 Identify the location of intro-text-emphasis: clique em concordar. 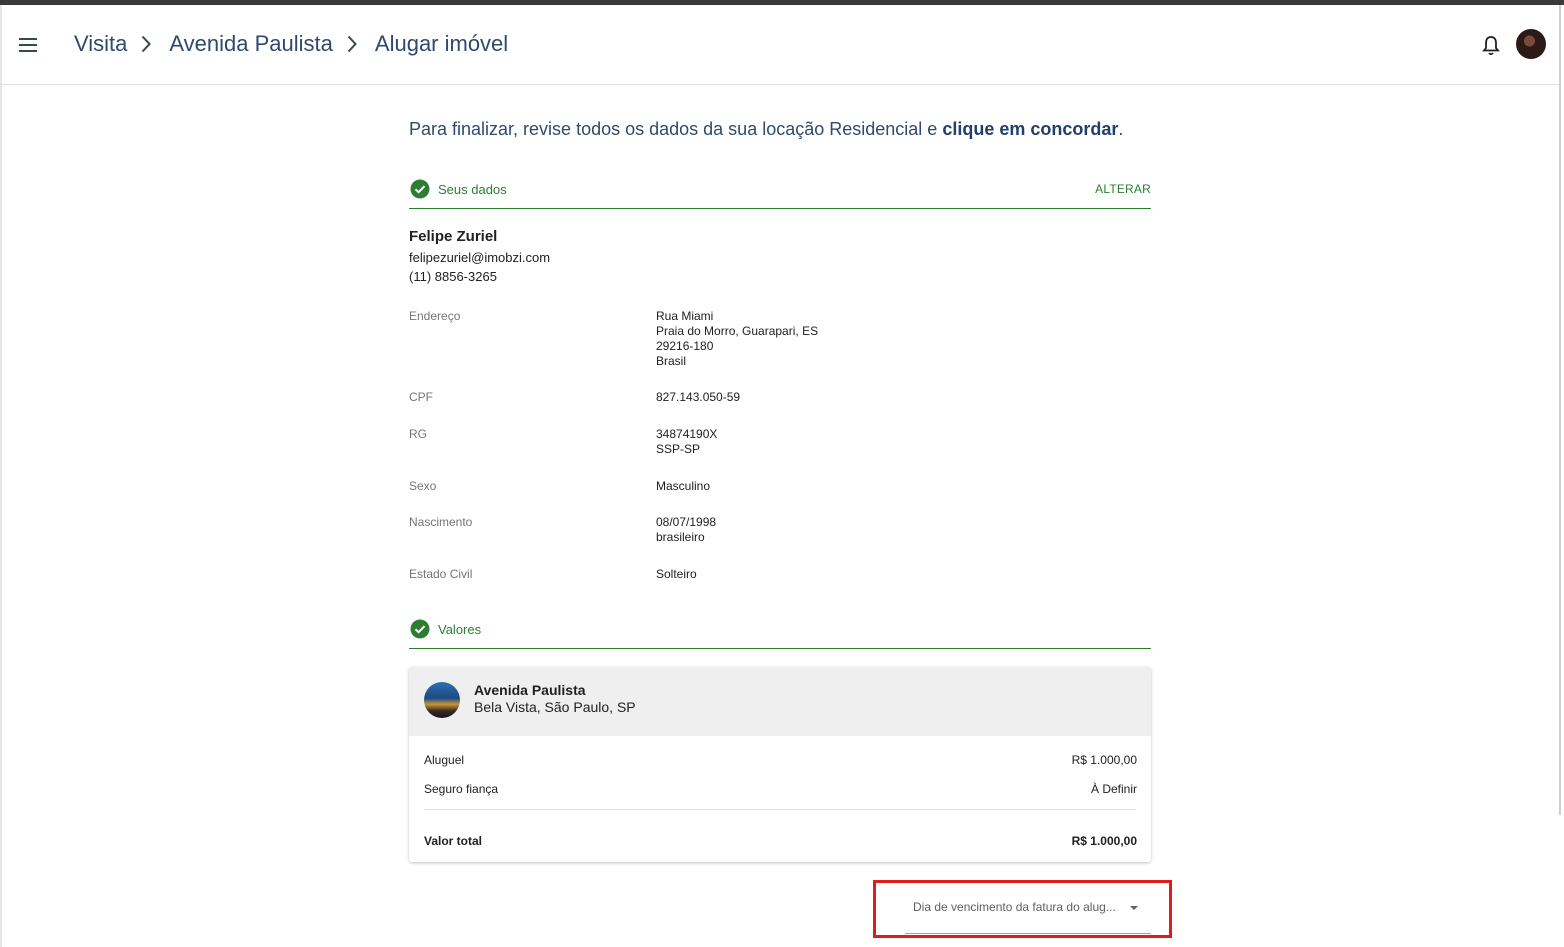
(1030, 129).